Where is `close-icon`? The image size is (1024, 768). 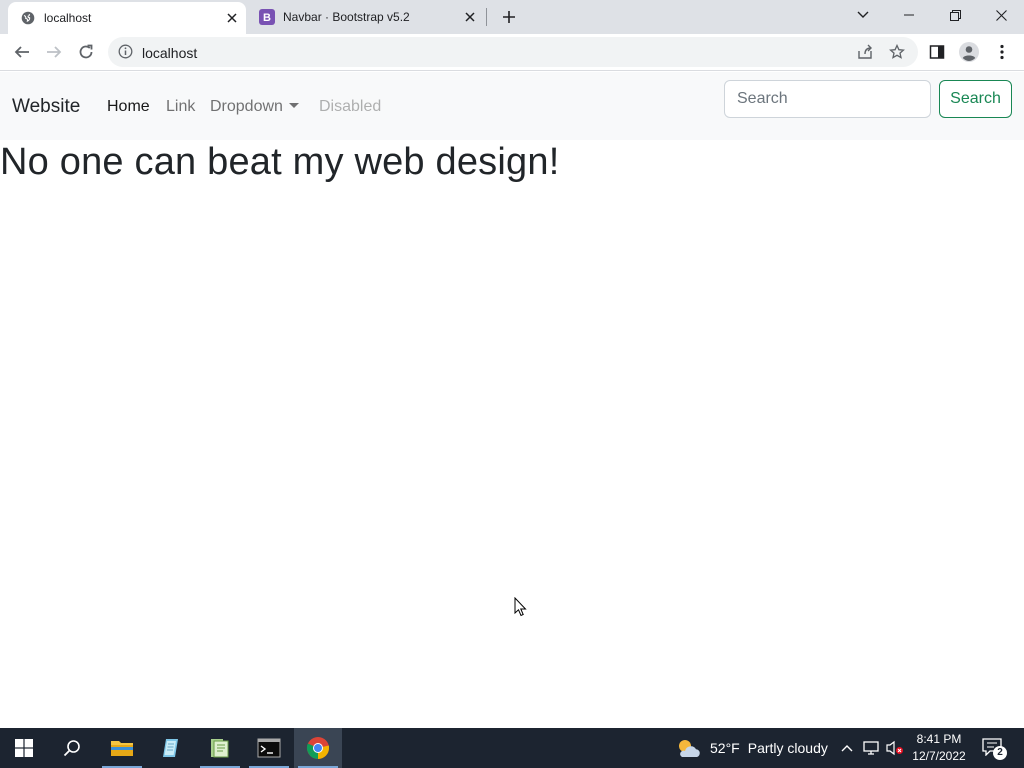 close-icon is located at coordinates (1001, 15).